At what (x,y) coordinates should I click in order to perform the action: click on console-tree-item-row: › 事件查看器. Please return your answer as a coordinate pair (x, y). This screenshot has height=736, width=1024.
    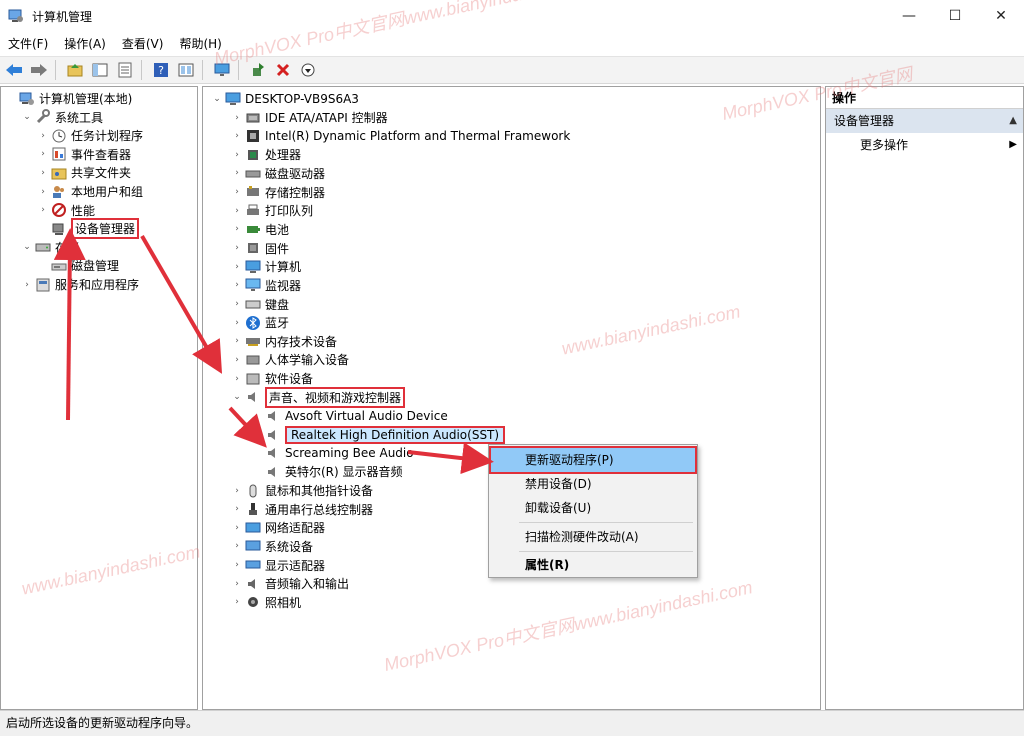
    Looking at the image, I should click on (84, 154).